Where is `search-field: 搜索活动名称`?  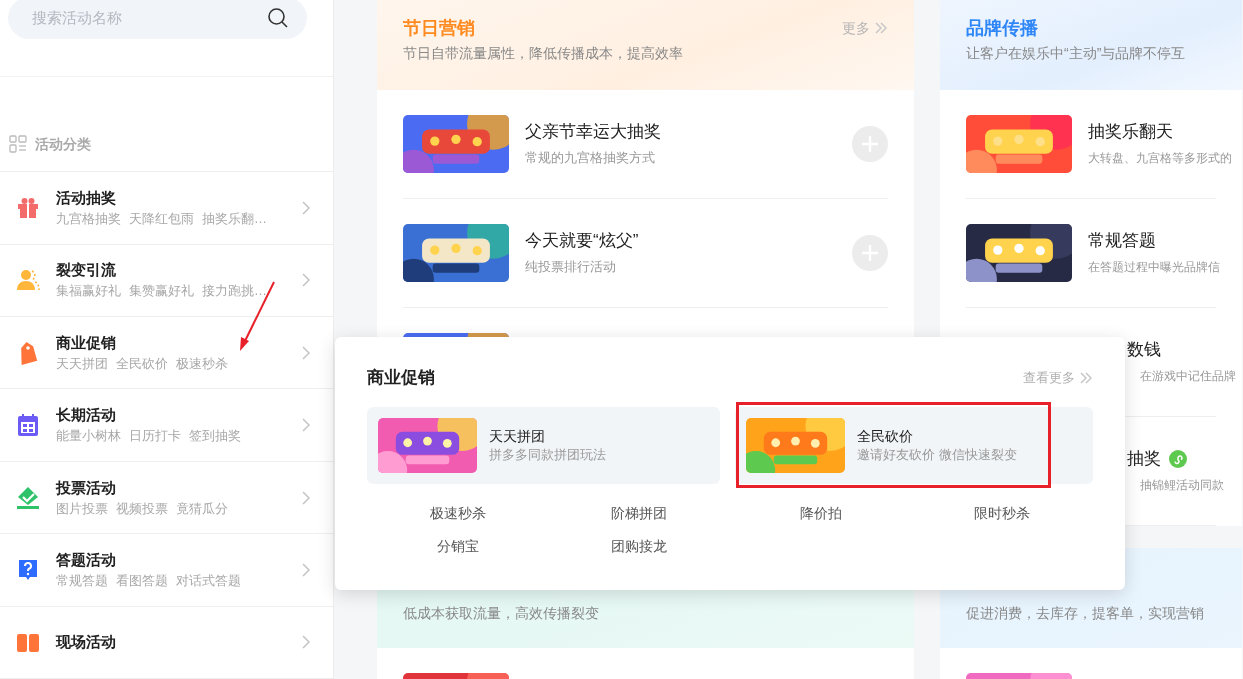
search-field: 搜索活动名称 is located at coordinates (157, 20).